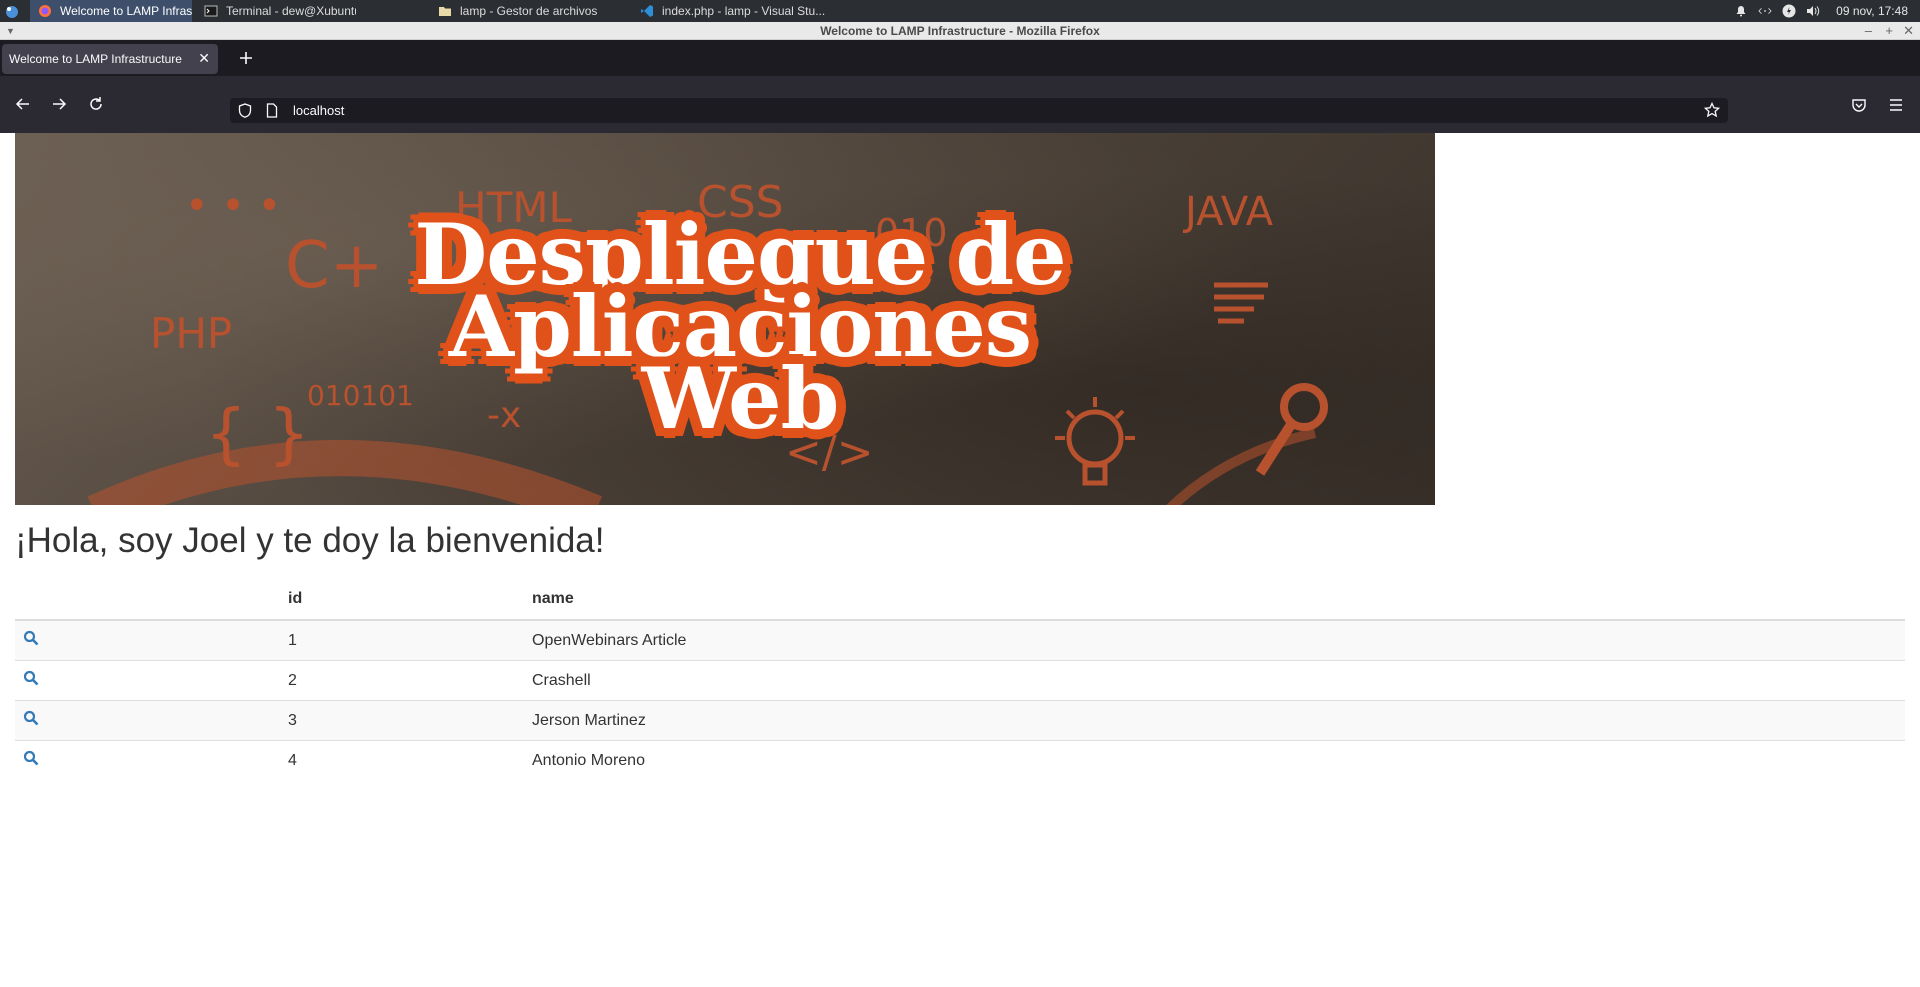 The image size is (1920, 987). What do you see at coordinates (647, 11) in the screenshot?
I see `vscode-icon` at bounding box center [647, 11].